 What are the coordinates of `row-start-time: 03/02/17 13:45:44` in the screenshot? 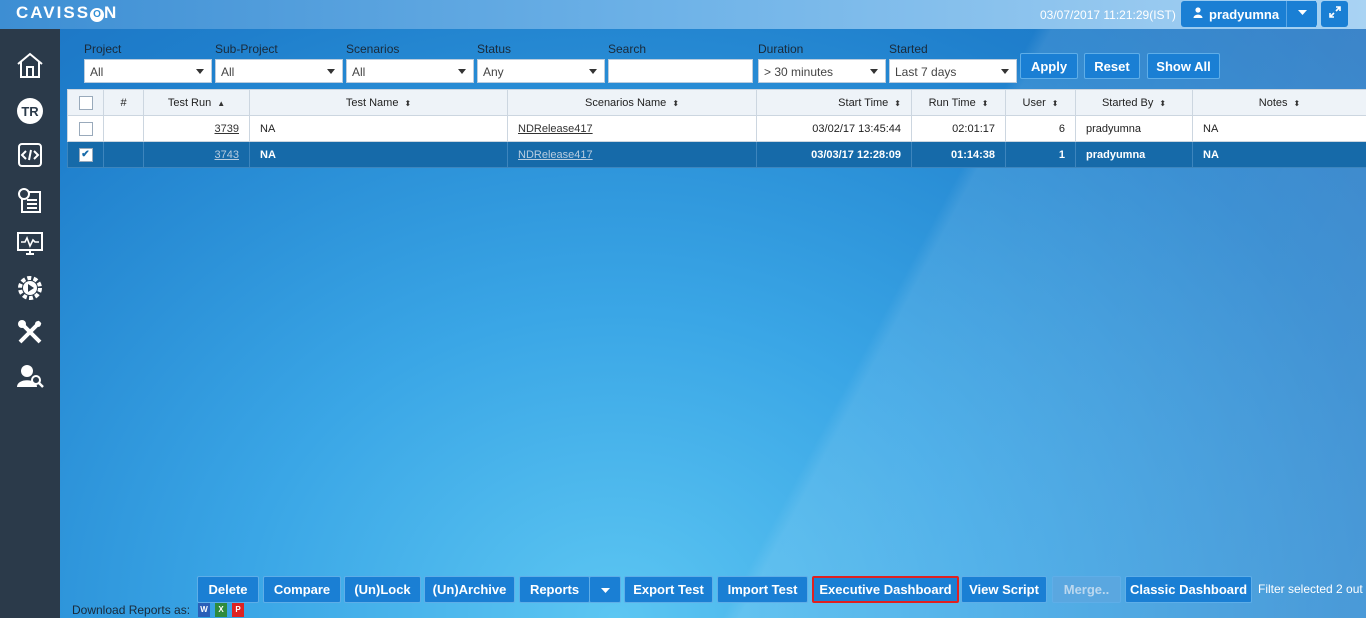 It's located at (834, 128).